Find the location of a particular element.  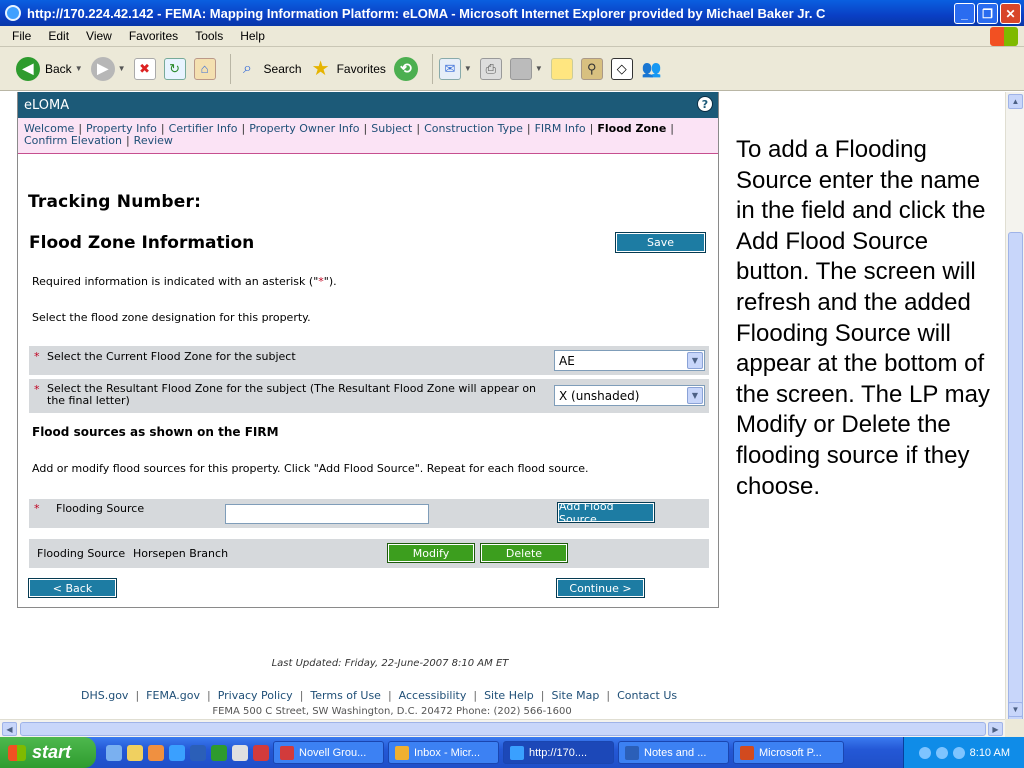

existing-source-label: Flooding Source is located at coordinates (81, 553).